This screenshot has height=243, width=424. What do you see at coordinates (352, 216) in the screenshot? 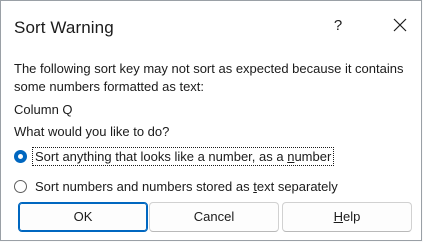
I see `button-label: elp` at bounding box center [352, 216].